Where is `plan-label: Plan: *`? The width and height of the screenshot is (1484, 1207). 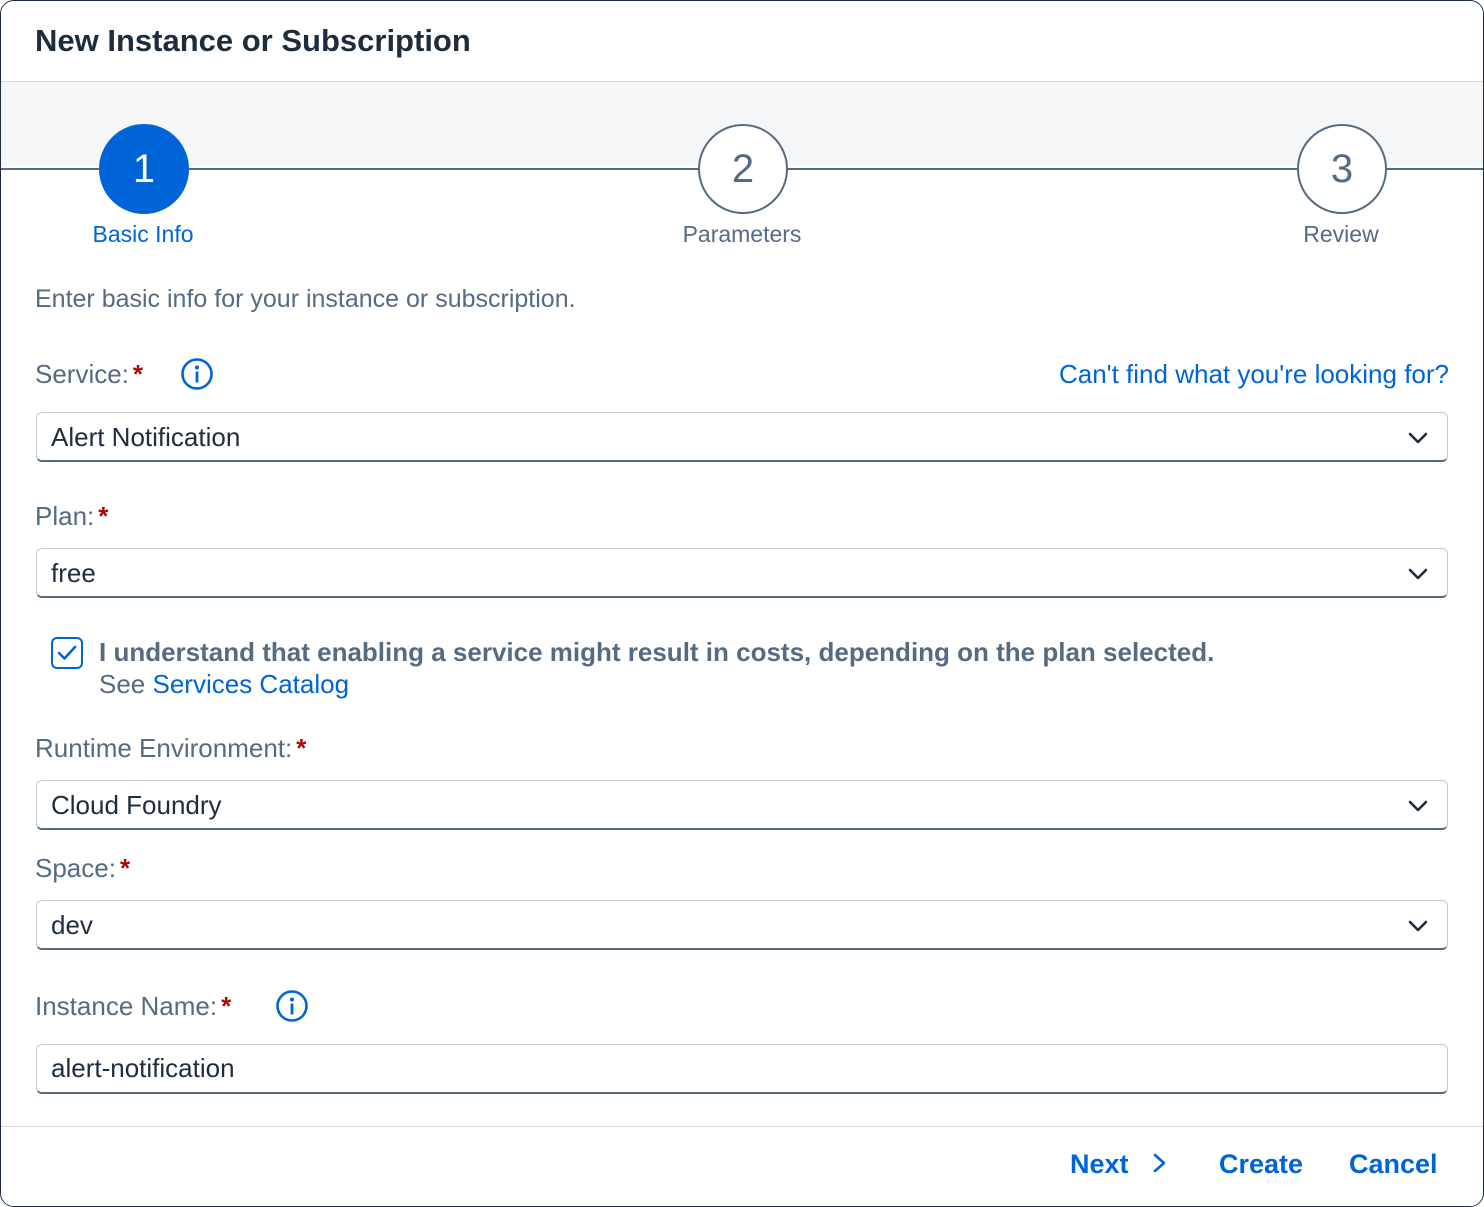 plan-label: Plan: * is located at coordinates (72, 516).